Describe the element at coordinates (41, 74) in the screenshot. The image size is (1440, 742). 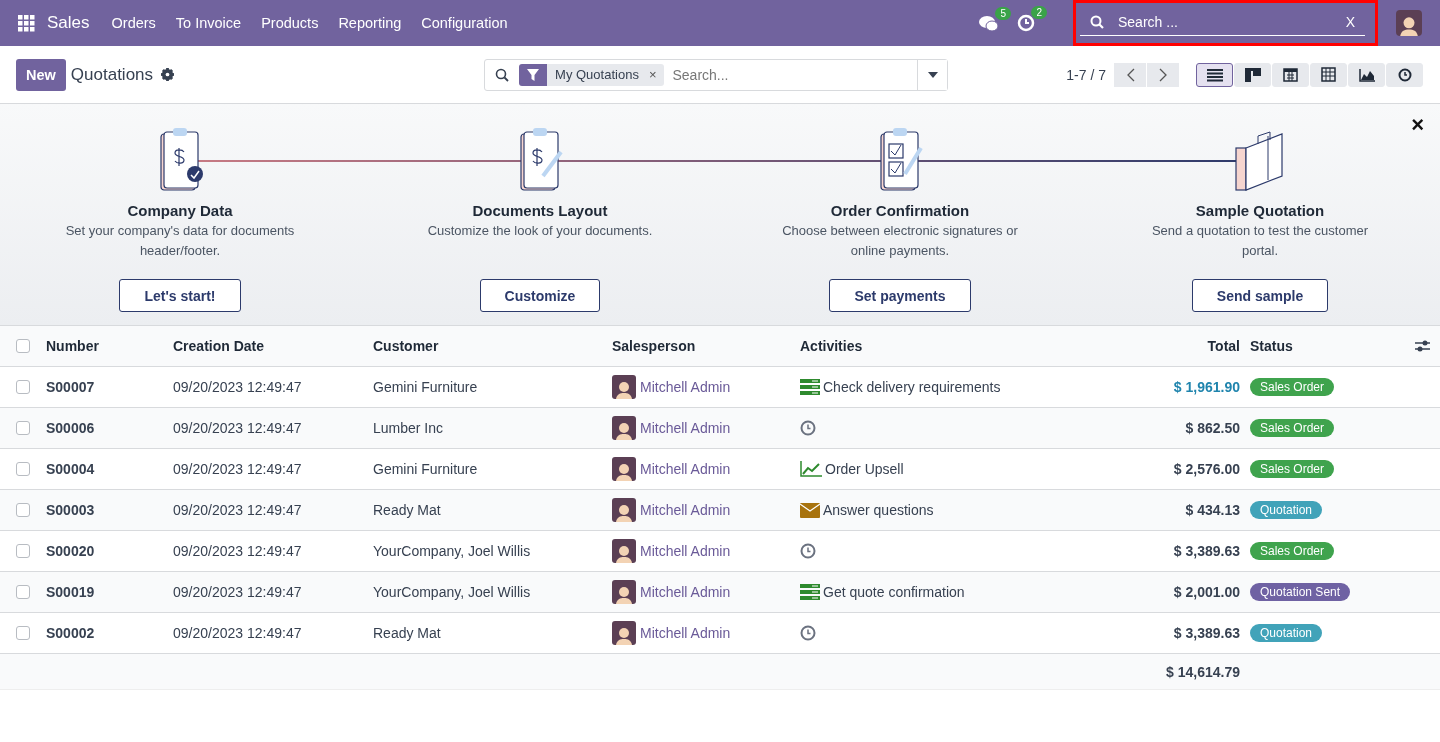
I see `new-button: New` at that location.